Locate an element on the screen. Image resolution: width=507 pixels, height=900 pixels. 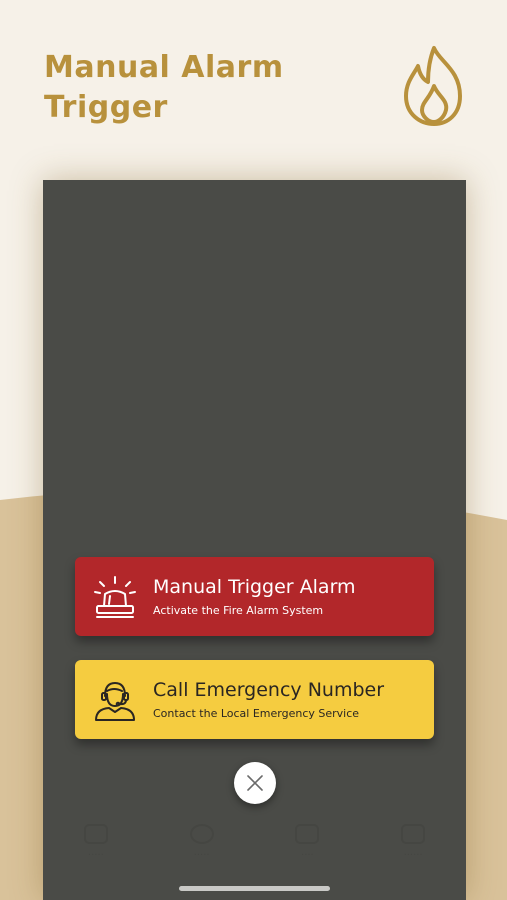
close-icon is located at coordinates (255, 783).